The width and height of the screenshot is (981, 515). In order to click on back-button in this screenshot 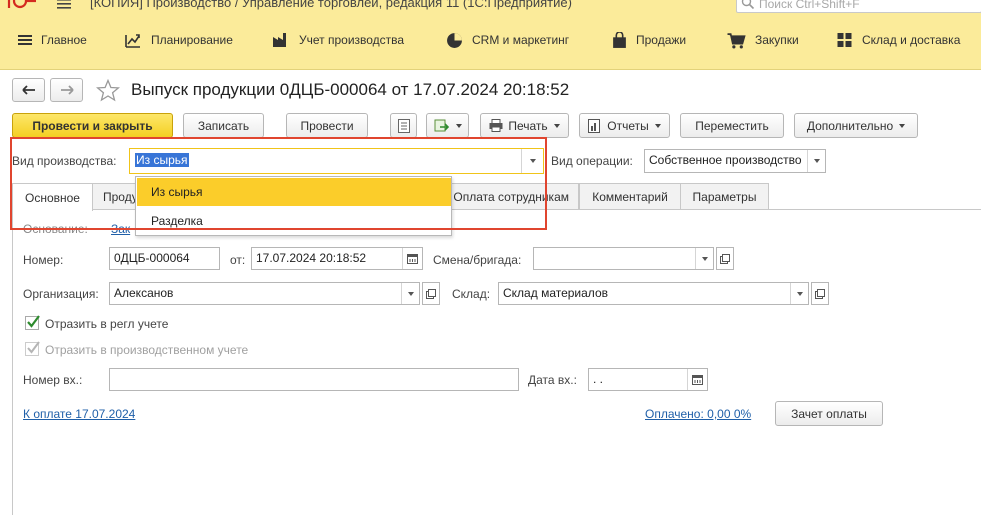, I will do `click(28, 90)`.